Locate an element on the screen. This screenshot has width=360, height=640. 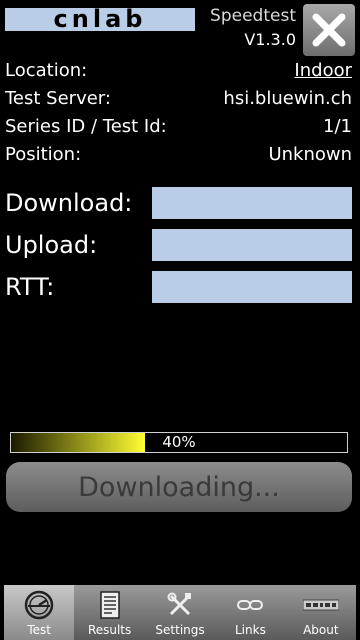
tab-about: About is located at coordinates (321, 612).